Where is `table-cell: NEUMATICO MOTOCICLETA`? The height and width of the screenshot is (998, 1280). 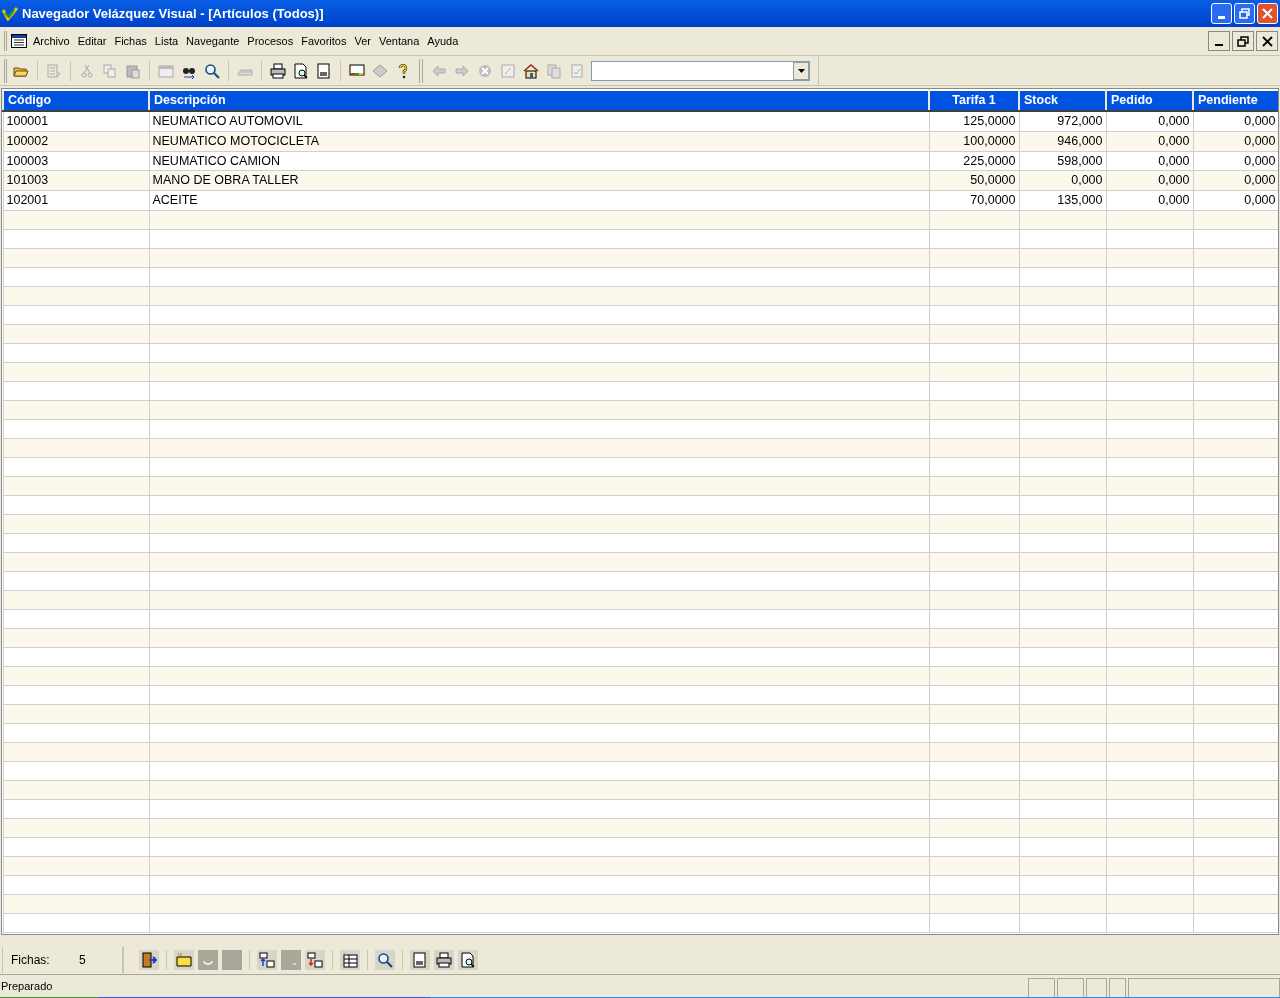
table-cell: NEUMATICO MOTOCICLETA is located at coordinates (539, 141).